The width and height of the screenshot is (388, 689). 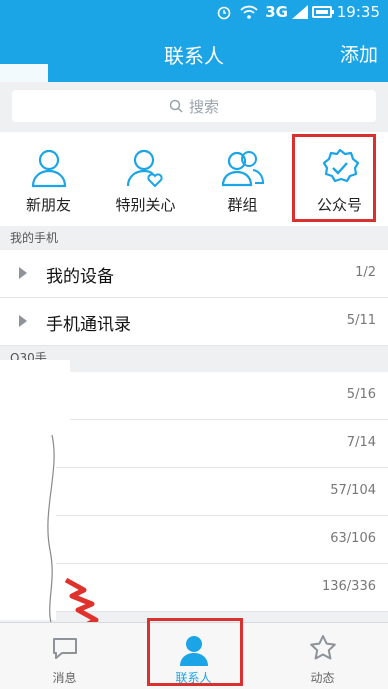 What do you see at coordinates (237, 12) in the screenshot?
I see `status-icons` at bounding box center [237, 12].